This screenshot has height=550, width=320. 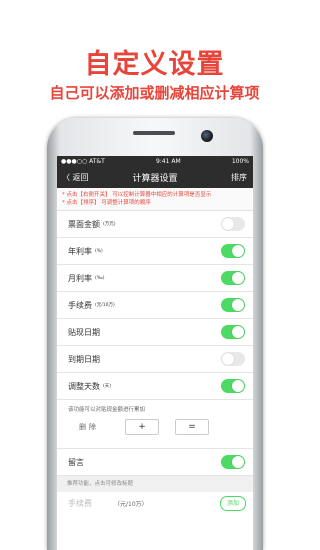 I want to click on setting-row-due-date: 到期日期, so click(x=155, y=359).